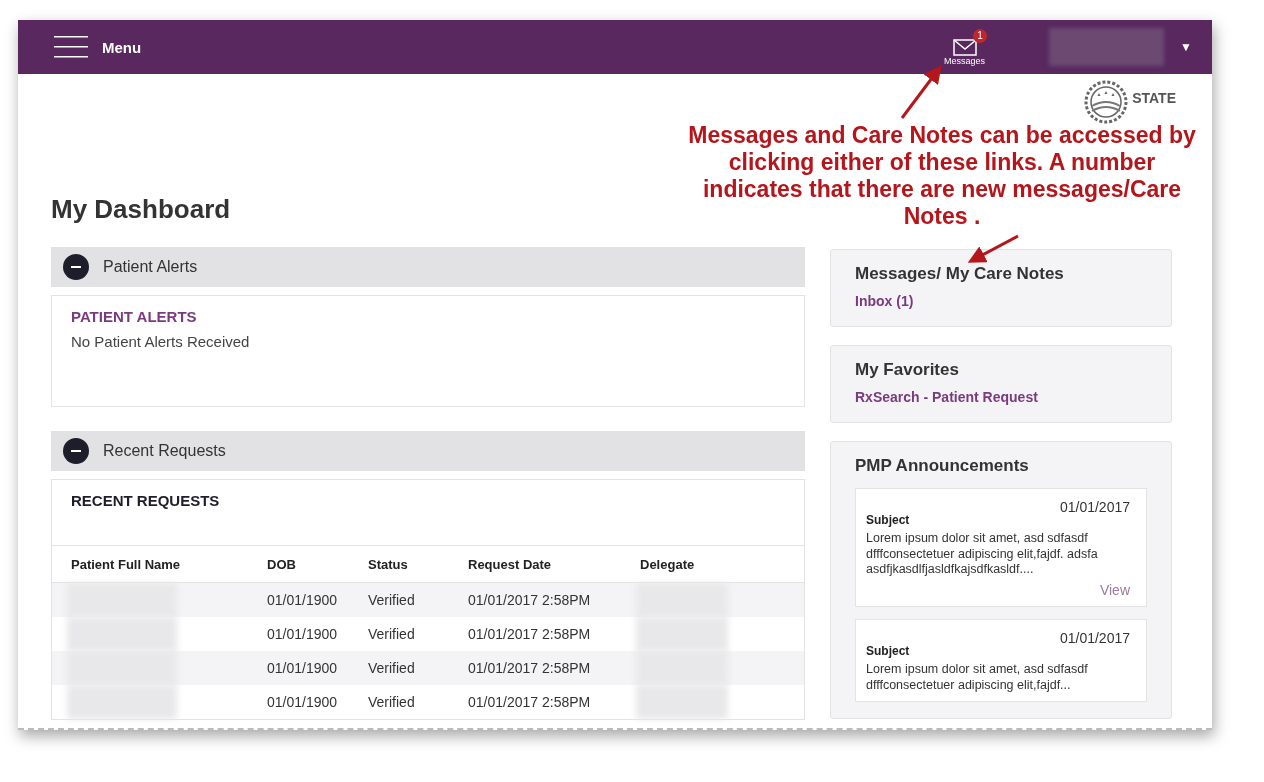 This screenshot has height=782, width=1264. I want to click on menu-icon, so click(71, 47).